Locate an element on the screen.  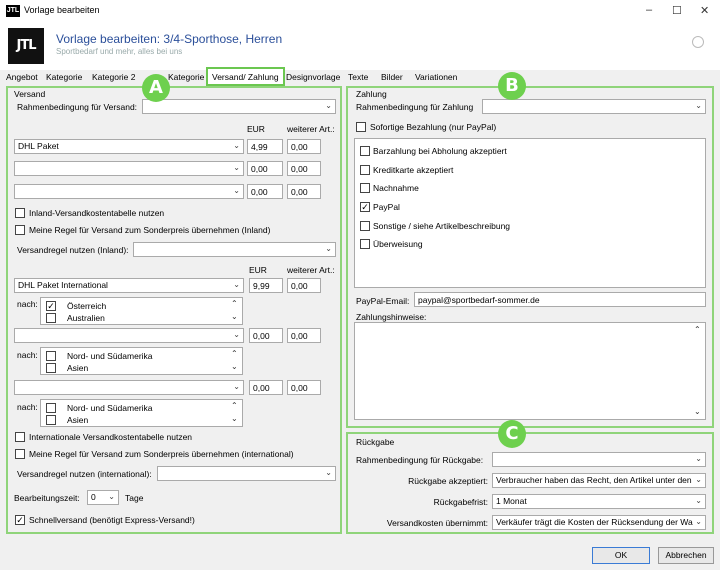
versand-rahmen-select: ⌄ is located at coordinates (239, 106).